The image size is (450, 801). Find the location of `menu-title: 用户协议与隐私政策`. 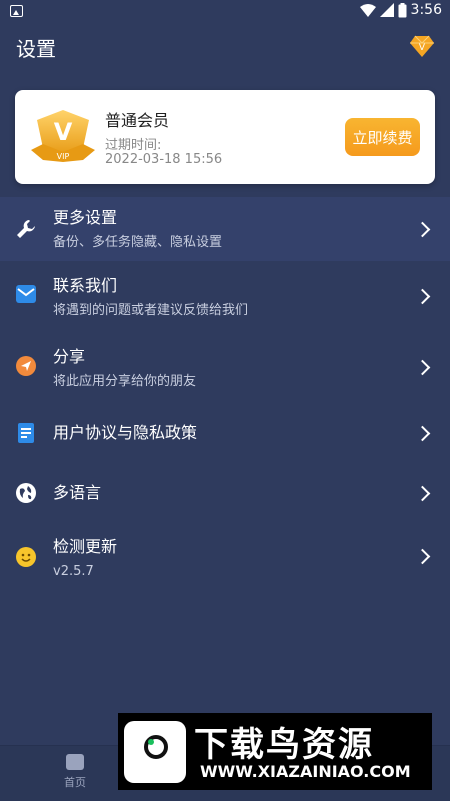

menu-title: 用户协议与隐私政策 is located at coordinates (125, 432).